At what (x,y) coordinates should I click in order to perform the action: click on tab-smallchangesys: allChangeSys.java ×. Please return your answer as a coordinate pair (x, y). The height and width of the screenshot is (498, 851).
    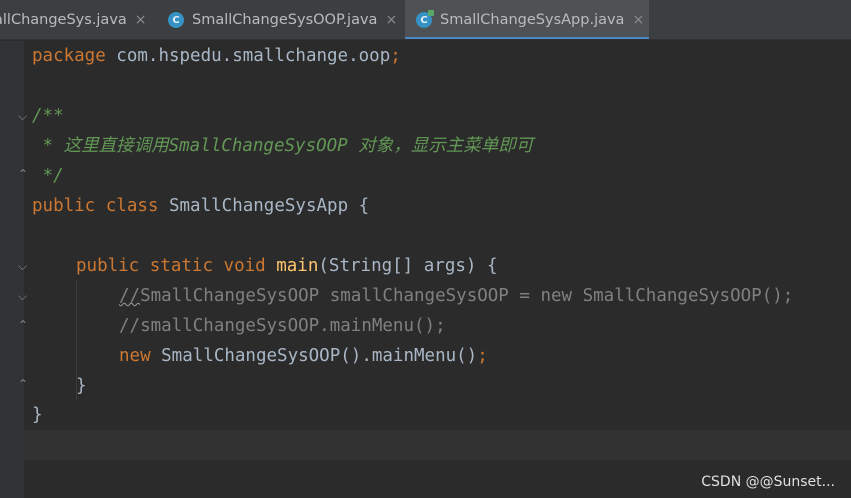
    Looking at the image, I should click on (77, 19).